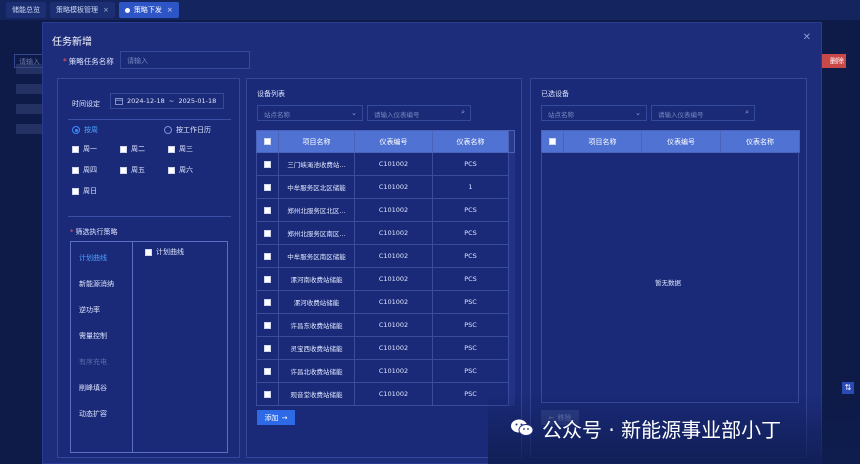  Describe the element at coordinates (385, 233) in the screenshot. I see `table-row: 郑州北服务区南区... C101002 PCS` at that location.